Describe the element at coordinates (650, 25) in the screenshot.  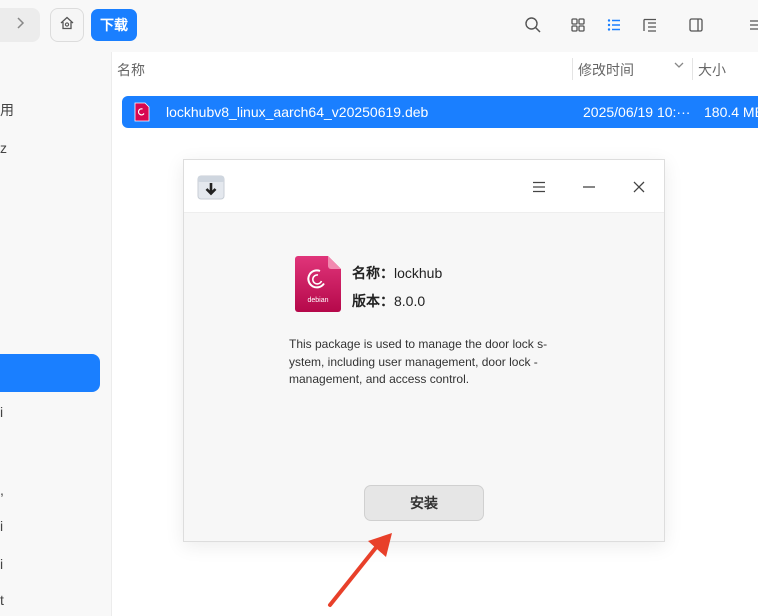
I see `column-view-icon` at that location.